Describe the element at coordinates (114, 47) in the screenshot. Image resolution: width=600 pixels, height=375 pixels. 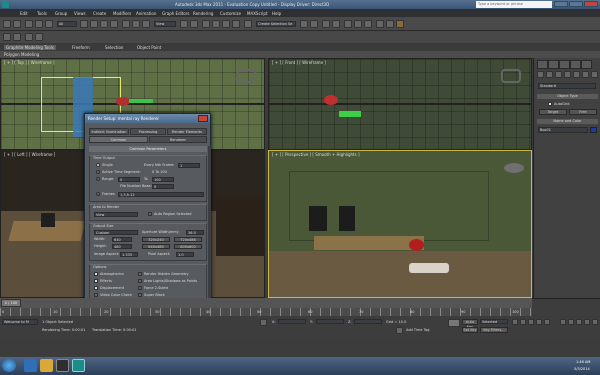
I see `tab-selection: Selection` at that location.